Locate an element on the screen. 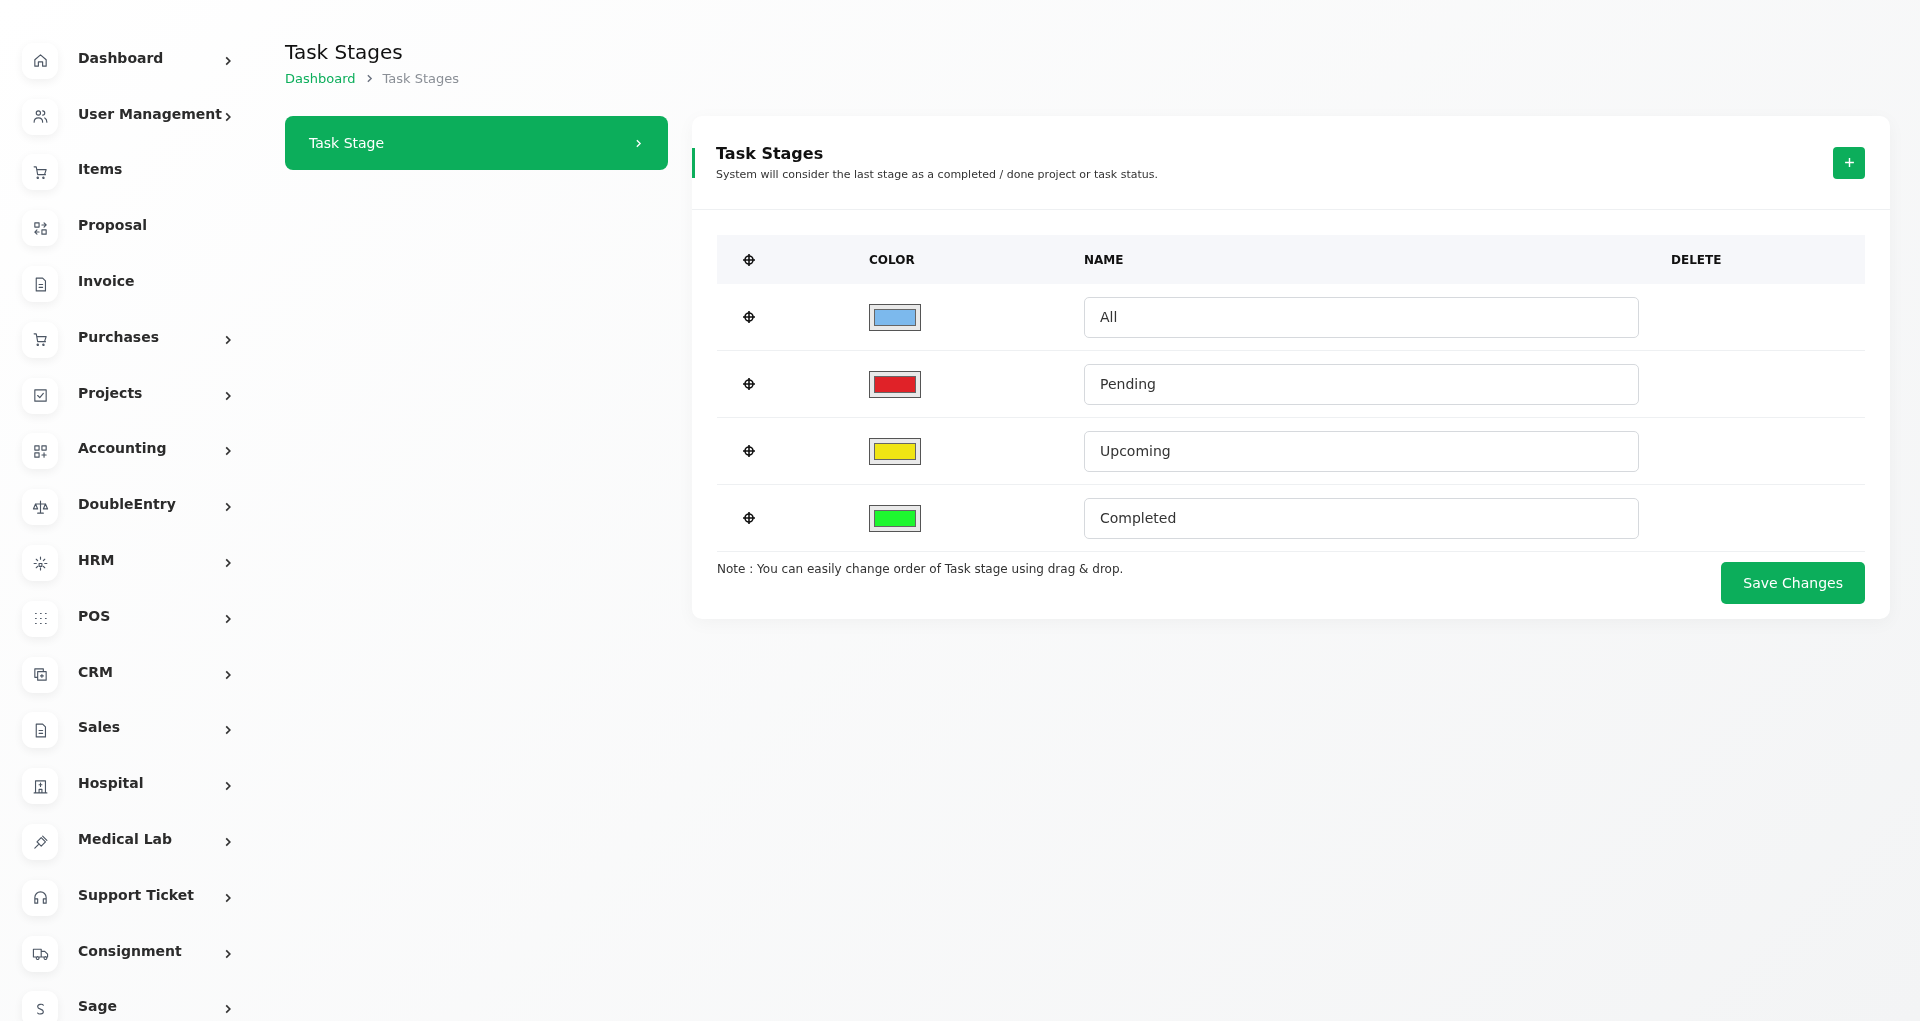 The image size is (1920, 1021). sidebar-item: Items is located at coordinates (153, 172).